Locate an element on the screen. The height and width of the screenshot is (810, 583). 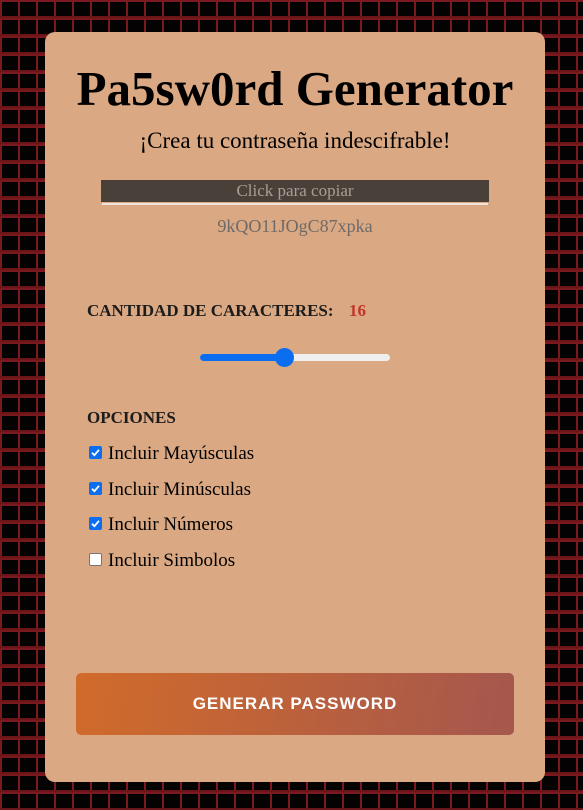
copy-button: Click para copiar is located at coordinates (295, 191).